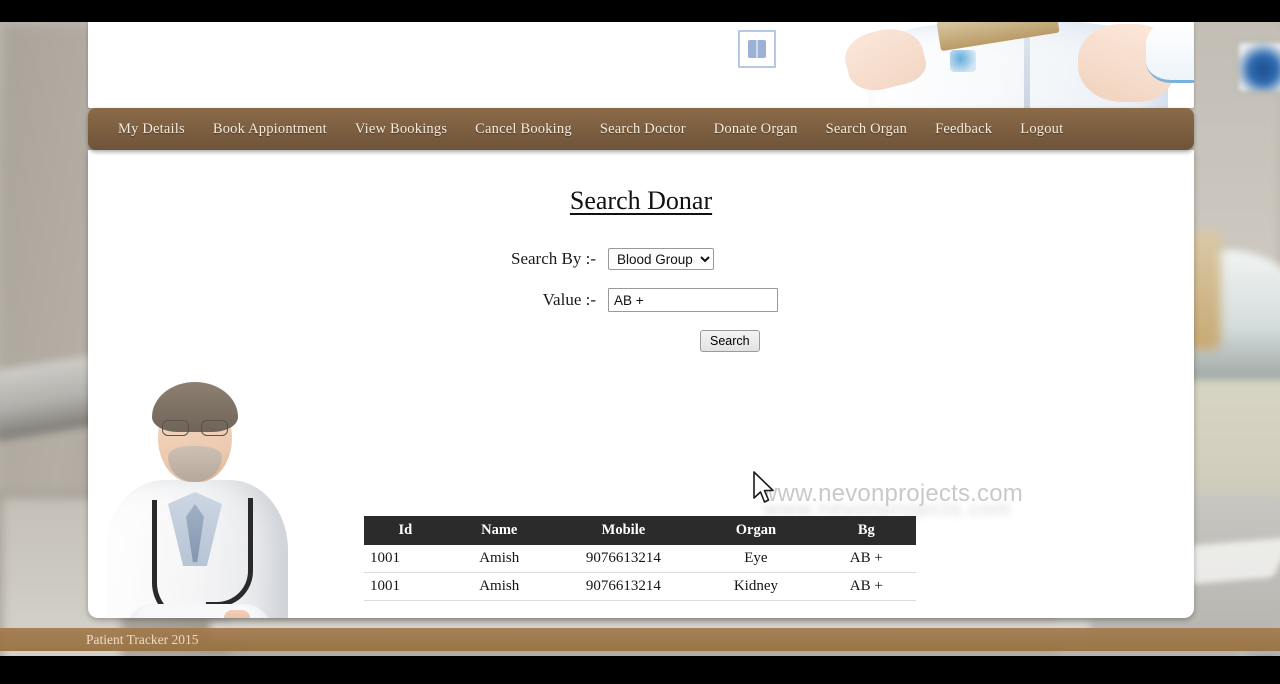 The image size is (1280, 684). Describe the element at coordinates (866, 129) in the screenshot. I see `nav-item-search-organ: Search Organ` at that location.